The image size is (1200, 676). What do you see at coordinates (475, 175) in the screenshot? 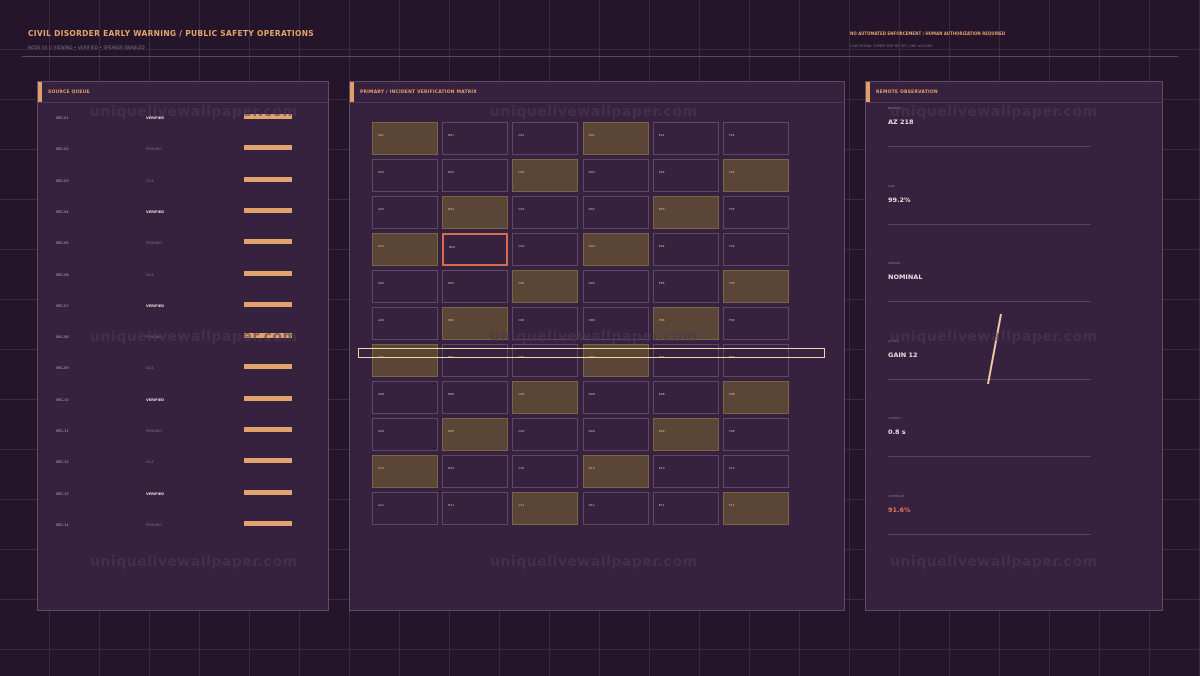
I see `matrix-cell: B02` at bounding box center [475, 175].